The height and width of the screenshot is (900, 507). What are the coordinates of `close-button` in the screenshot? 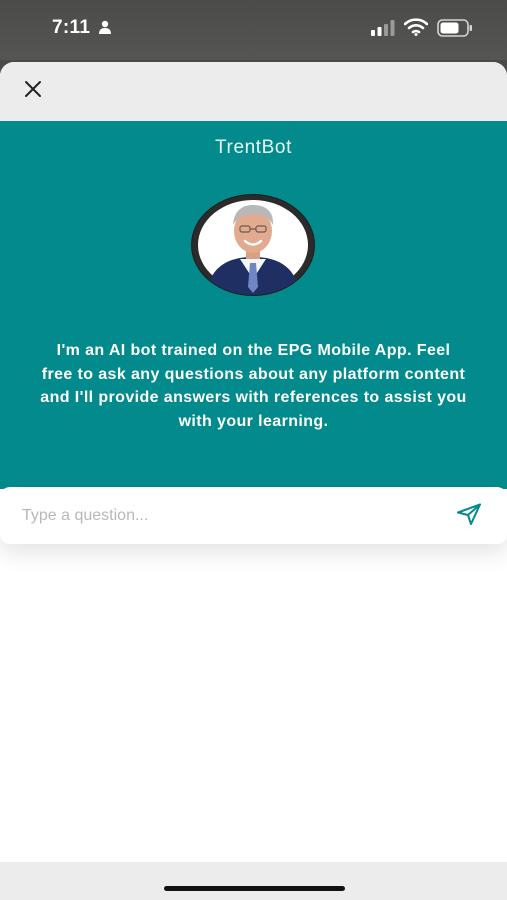 It's located at (33, 89).